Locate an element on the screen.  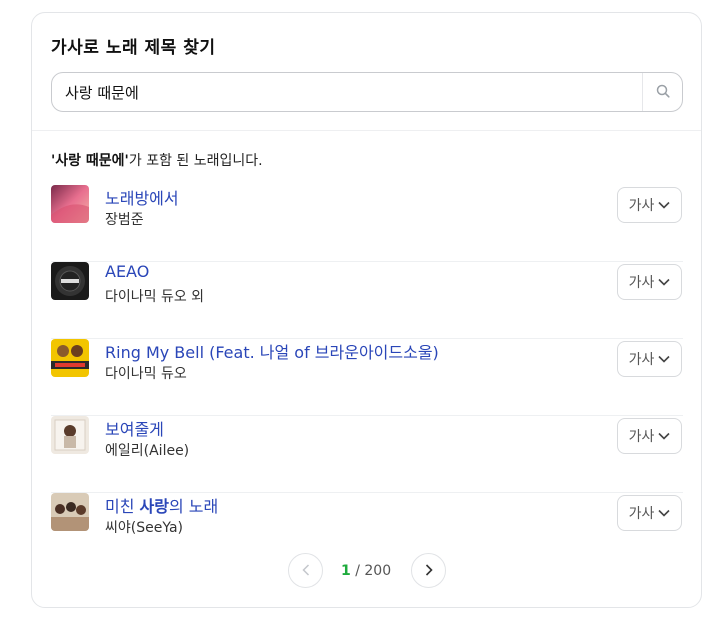
pagination: 1 / 200 is located at coordinates (366, 572).